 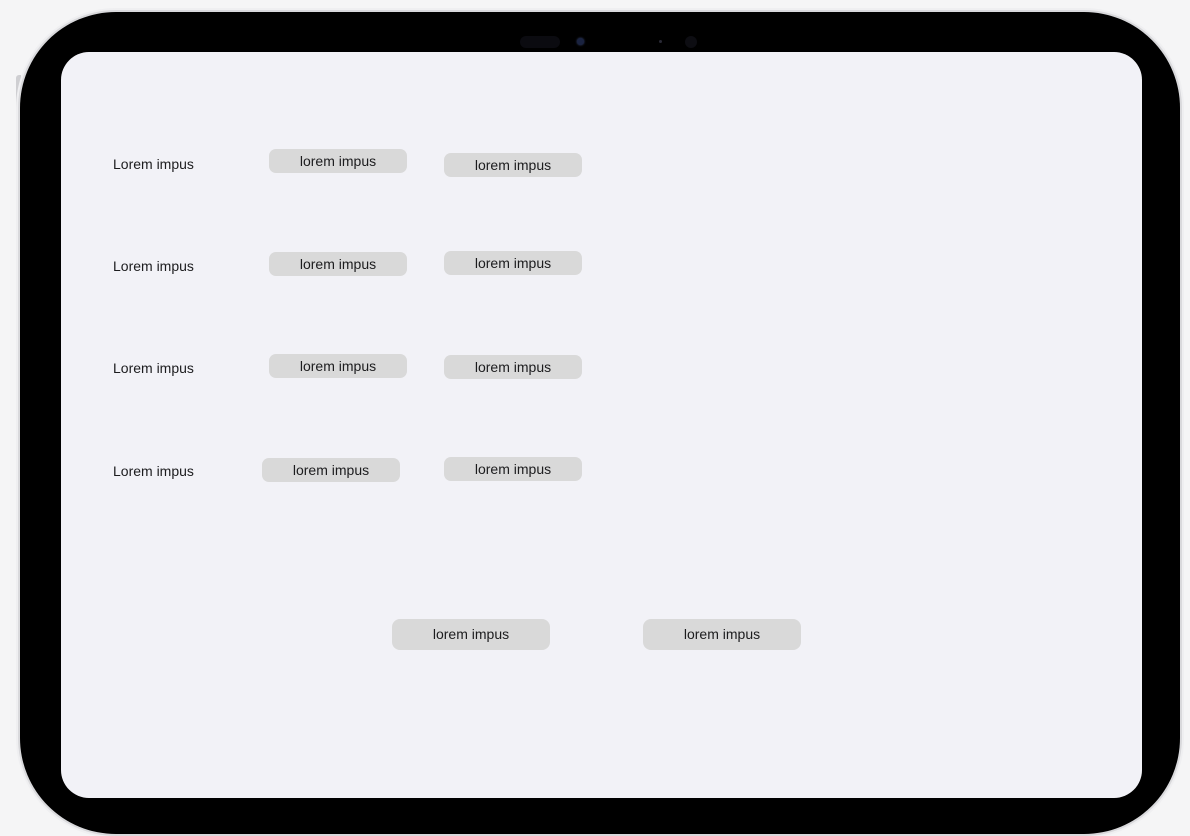 What do you see at coordinates (580, 41) in the screenshot?
I see `camera-lens-icon` at bounding box center [580, 41].